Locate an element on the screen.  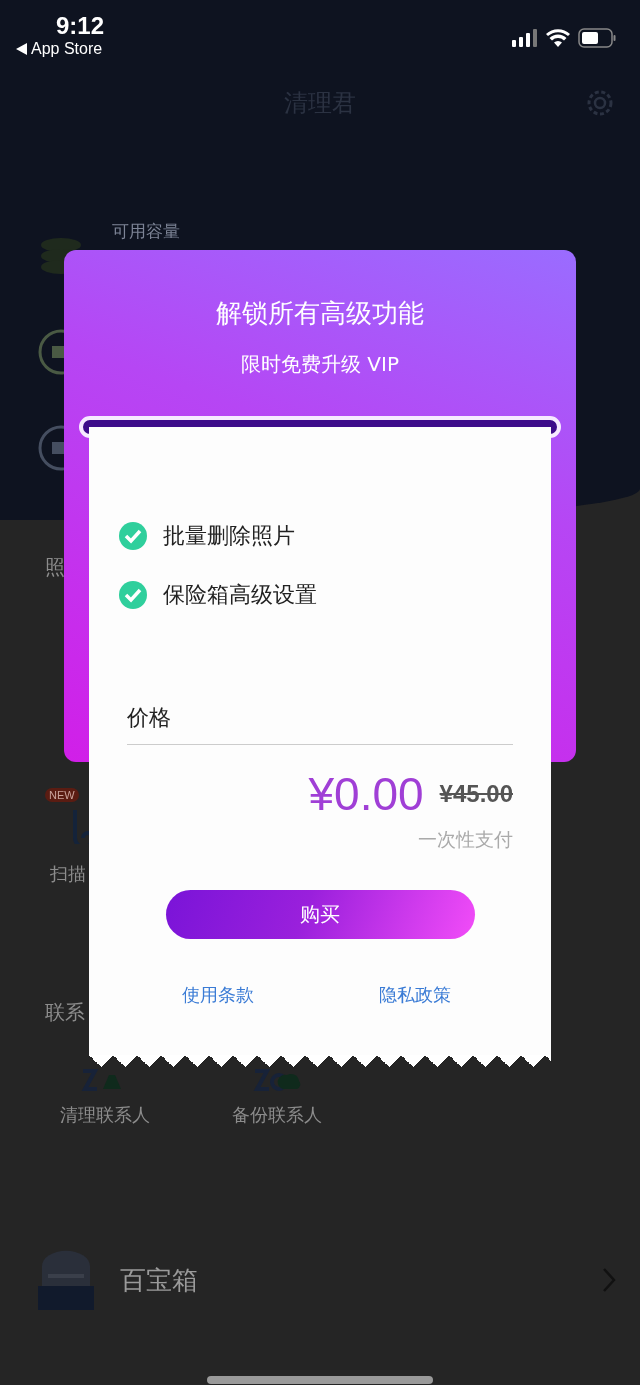
policy-link: 使用条款 is located at coordinates (217, 994).